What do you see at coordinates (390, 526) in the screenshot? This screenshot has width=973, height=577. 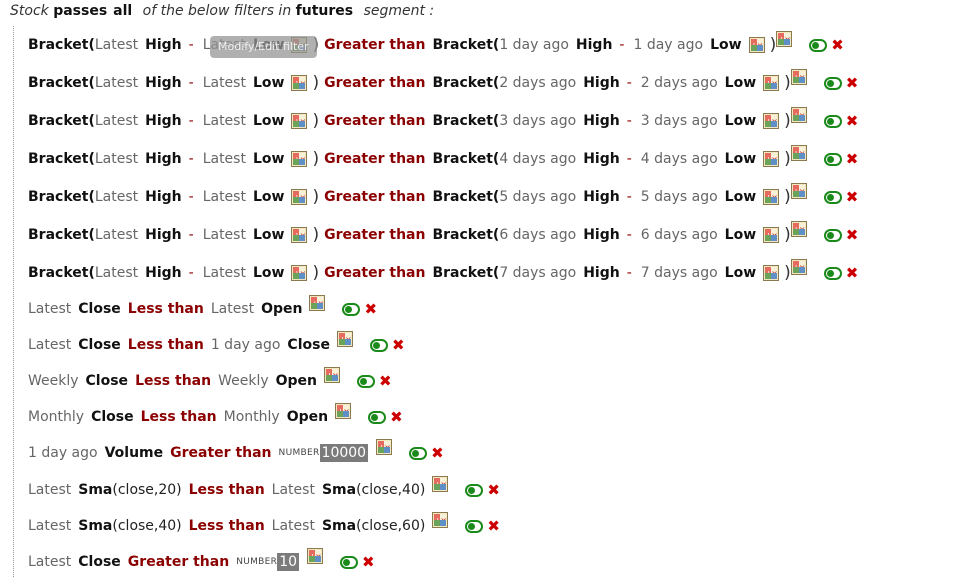 I see `indicator-args: (close,60)` at bounding box center [390, 526].